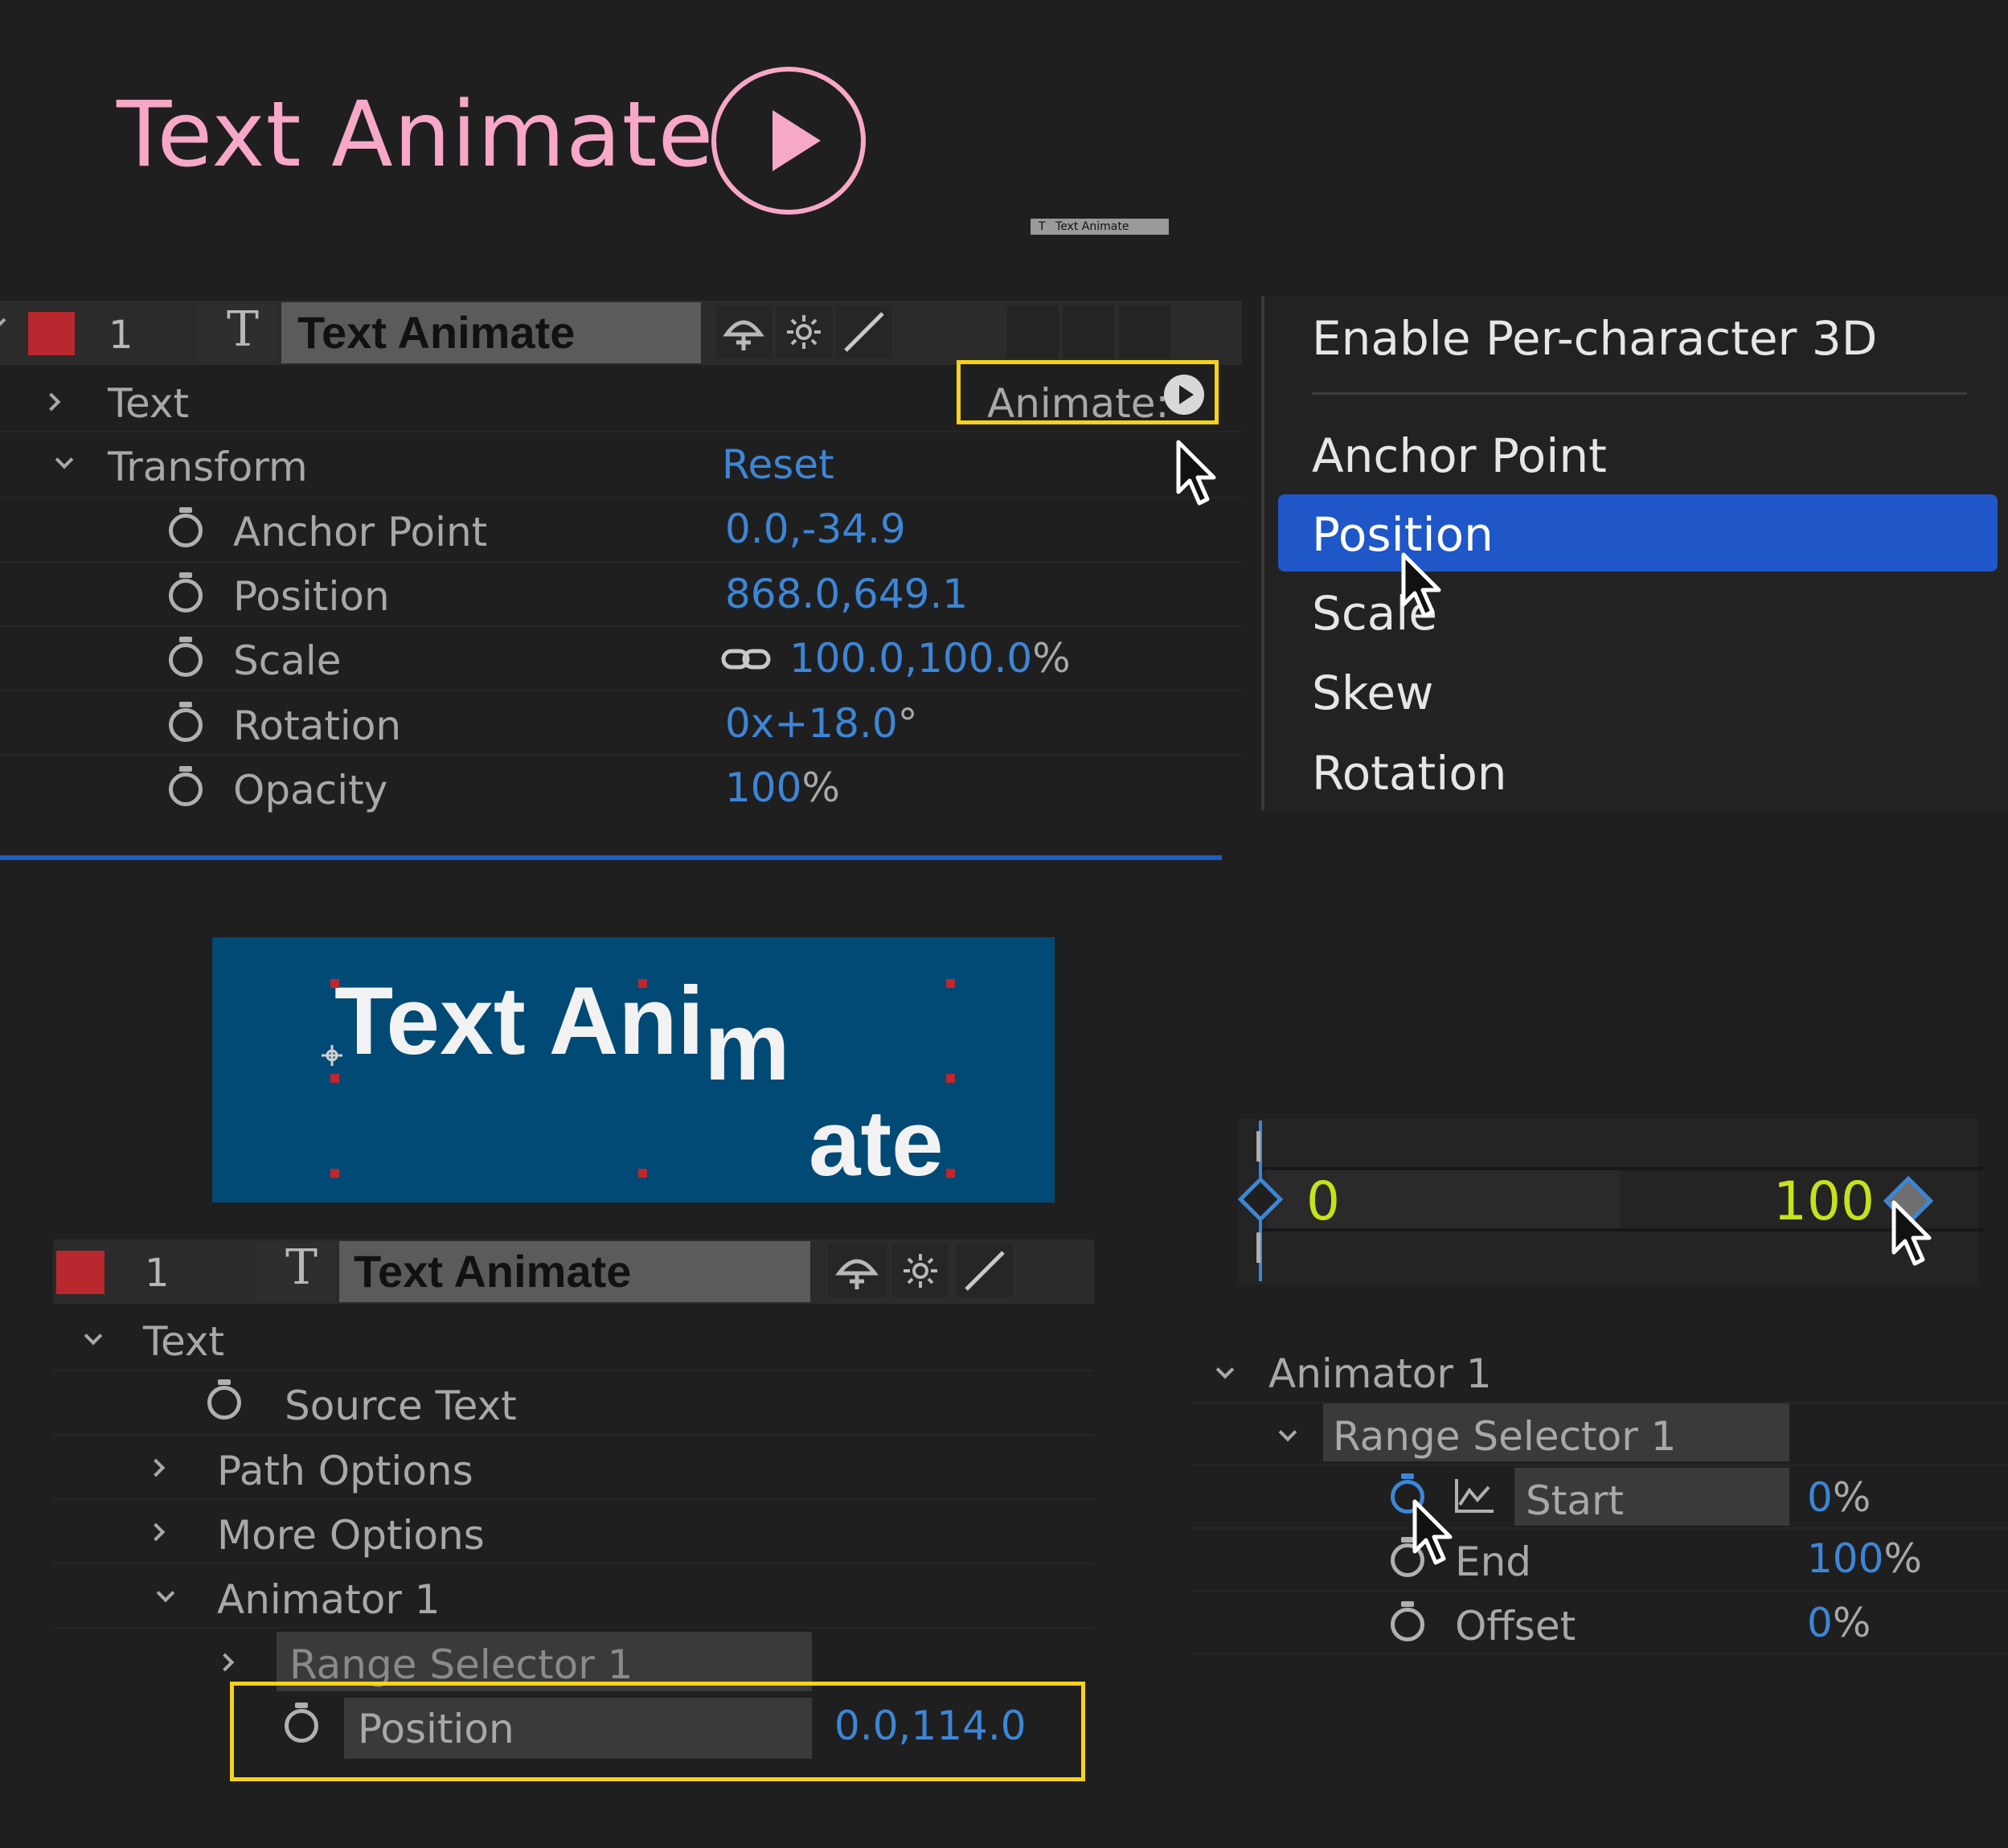 This screenshot has height=1848, width=2008. Describe the element at coordinates (416, 135) in the screenshot. I see `page-title: Text Animate` at that location.